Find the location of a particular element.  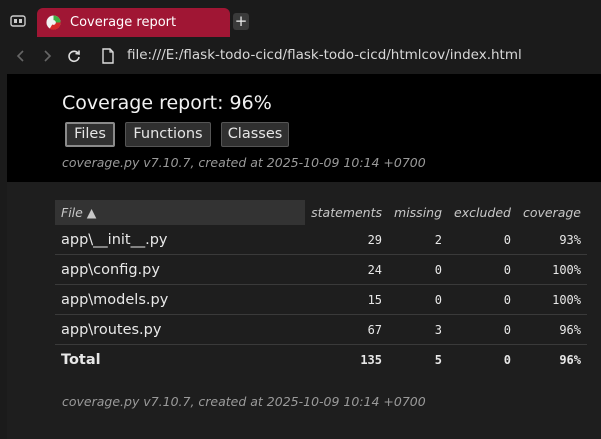

total-coverage: 96% is located at coordinates (570, 359).